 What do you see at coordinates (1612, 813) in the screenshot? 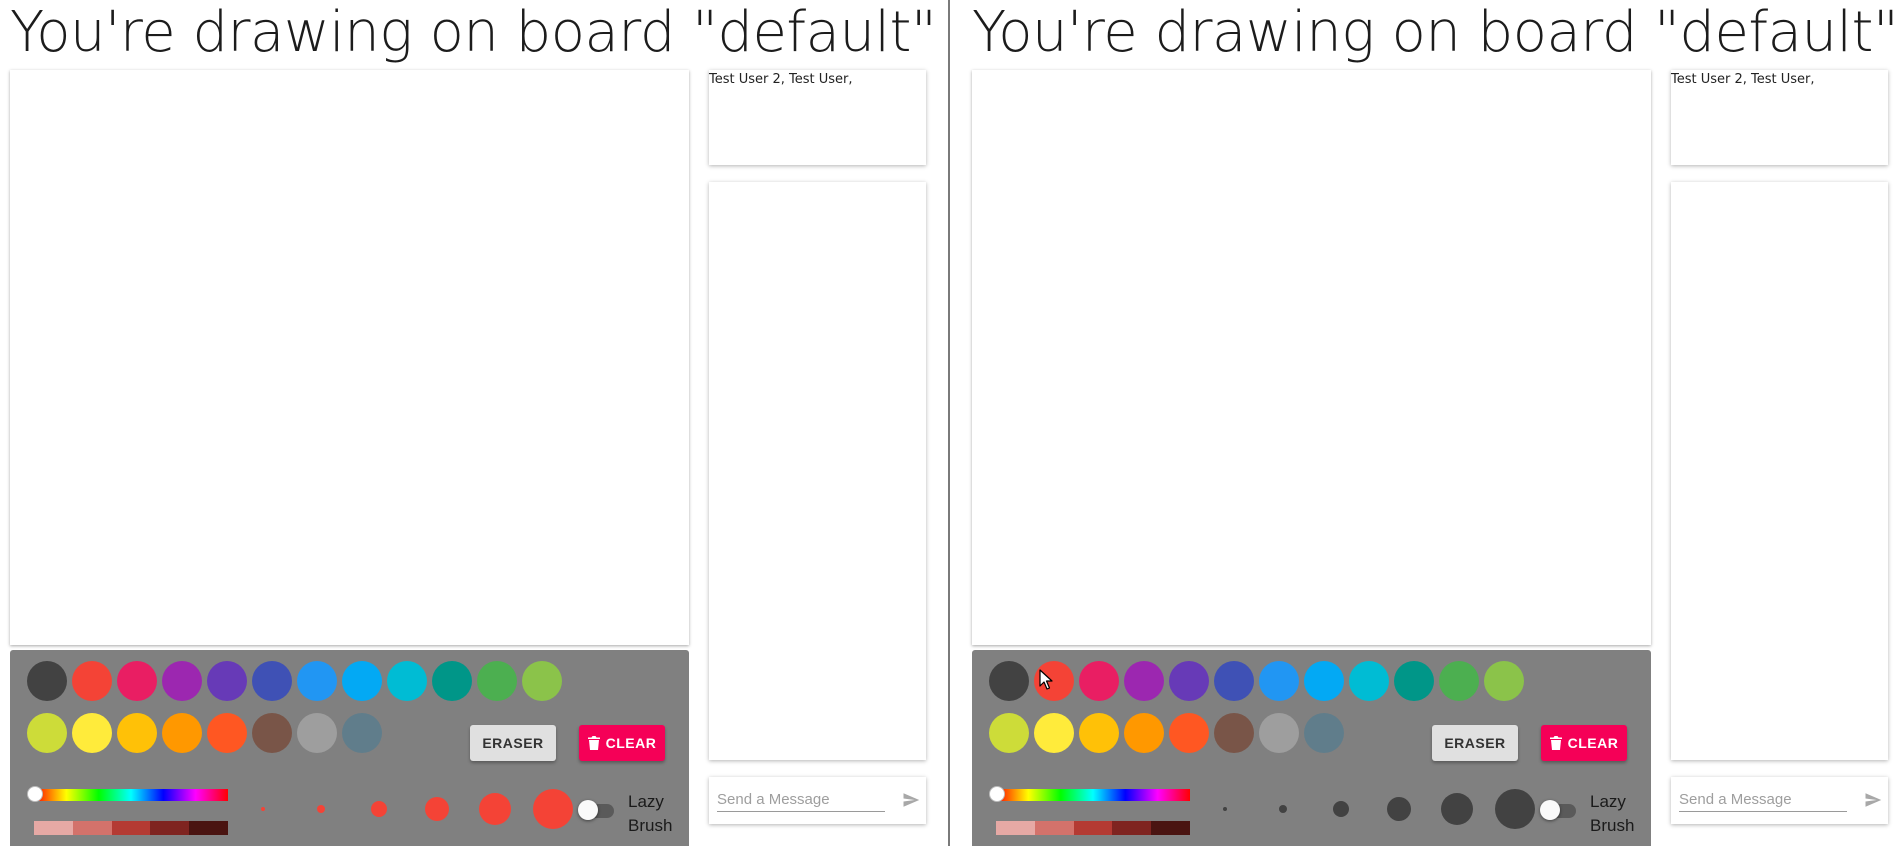
I see `lazy-brush-label: Lazy Brush` at bounding box center [1612, 813].